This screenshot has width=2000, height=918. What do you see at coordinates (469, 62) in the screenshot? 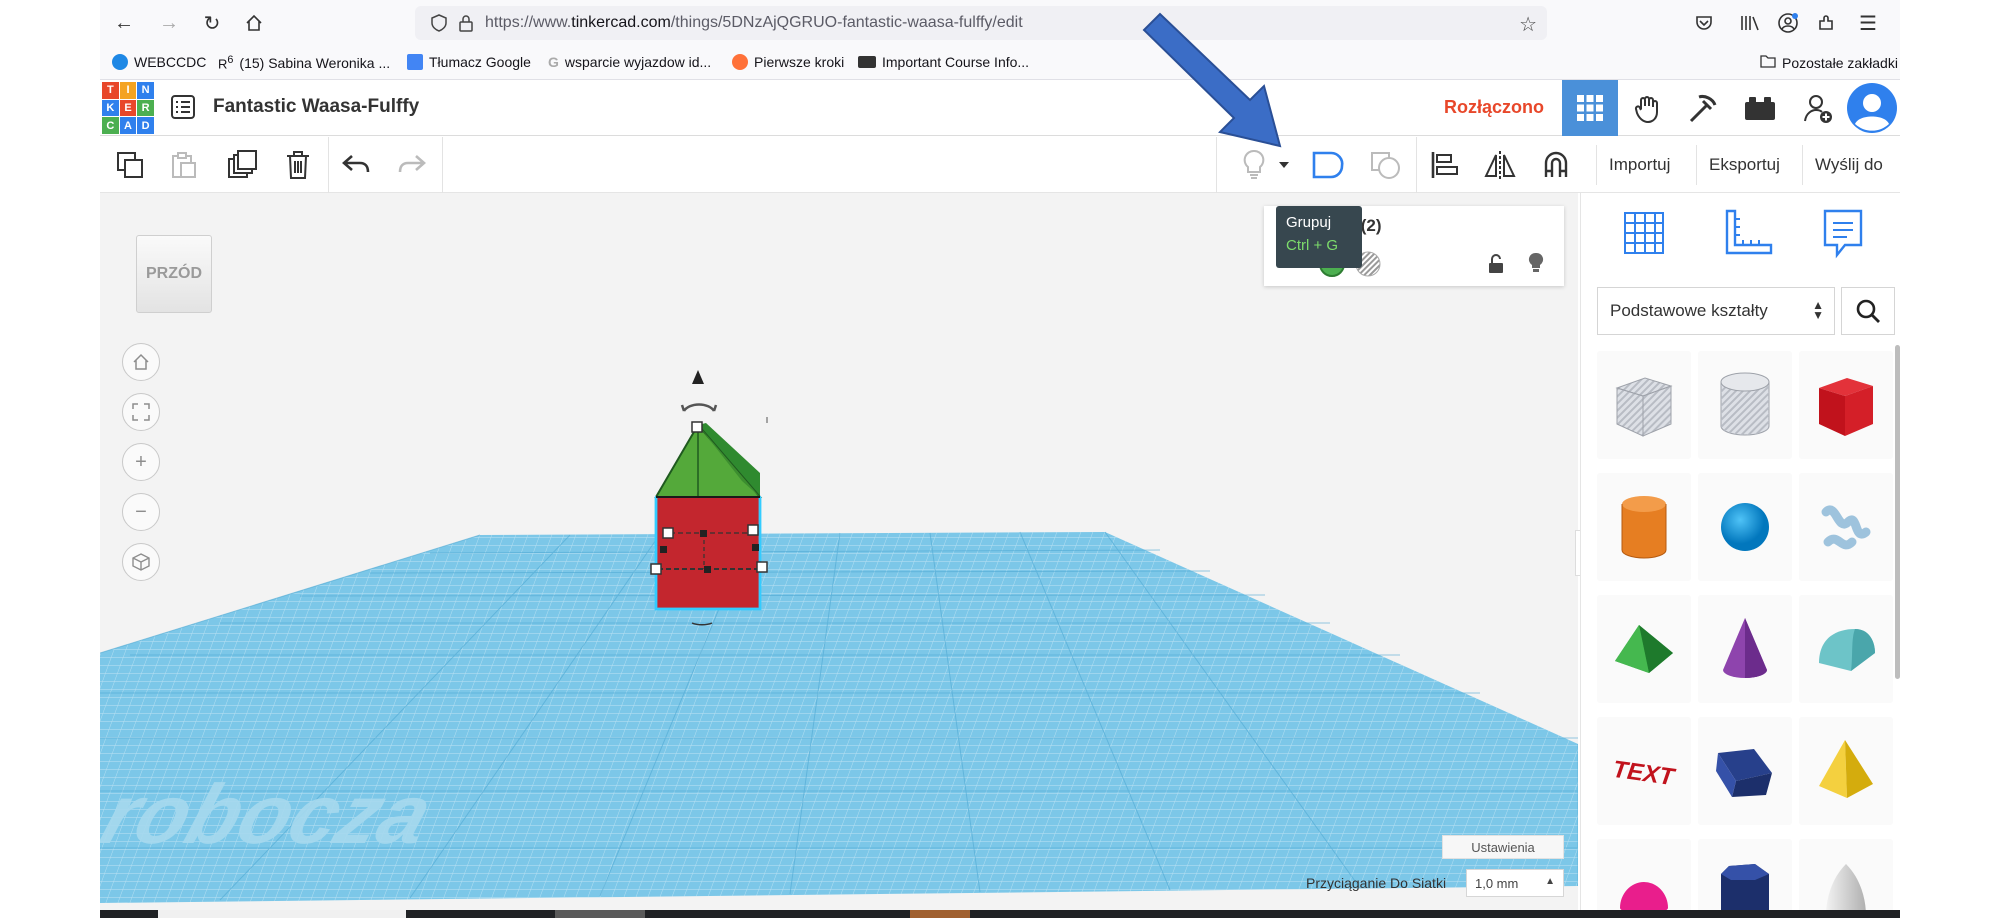
I see `bookmark-translate: Tłumacz Google` at bounding box center [469, 62].